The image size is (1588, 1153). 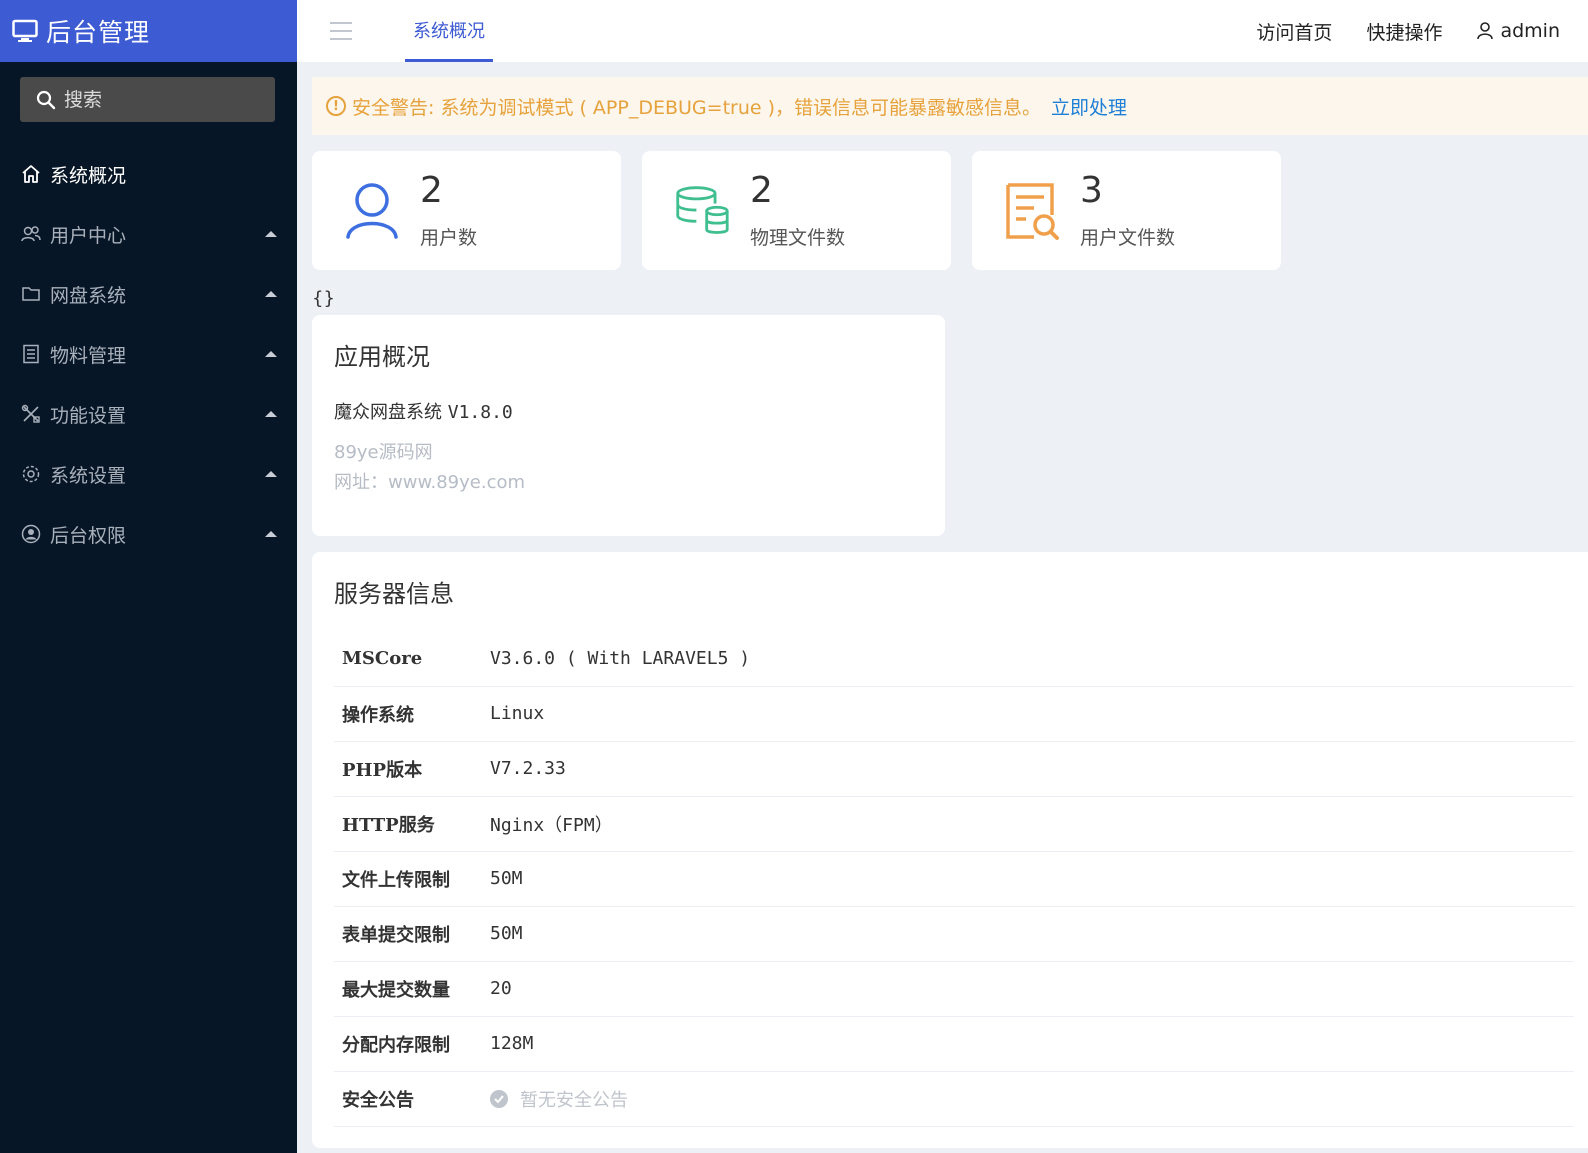 I want to click on sidebar-search, so click(x=147, y=99).